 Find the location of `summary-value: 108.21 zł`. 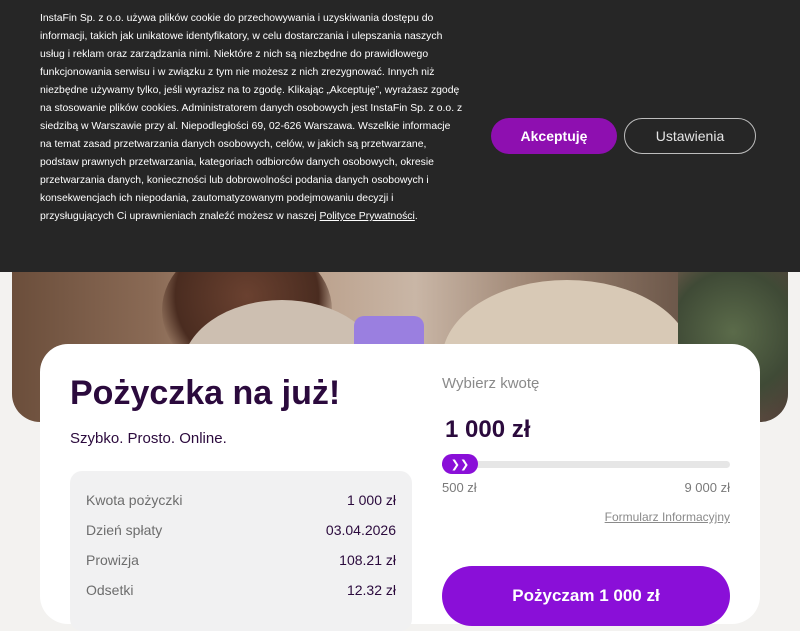

summary-value: 108.21 zł is located at coordinates (367, 560).